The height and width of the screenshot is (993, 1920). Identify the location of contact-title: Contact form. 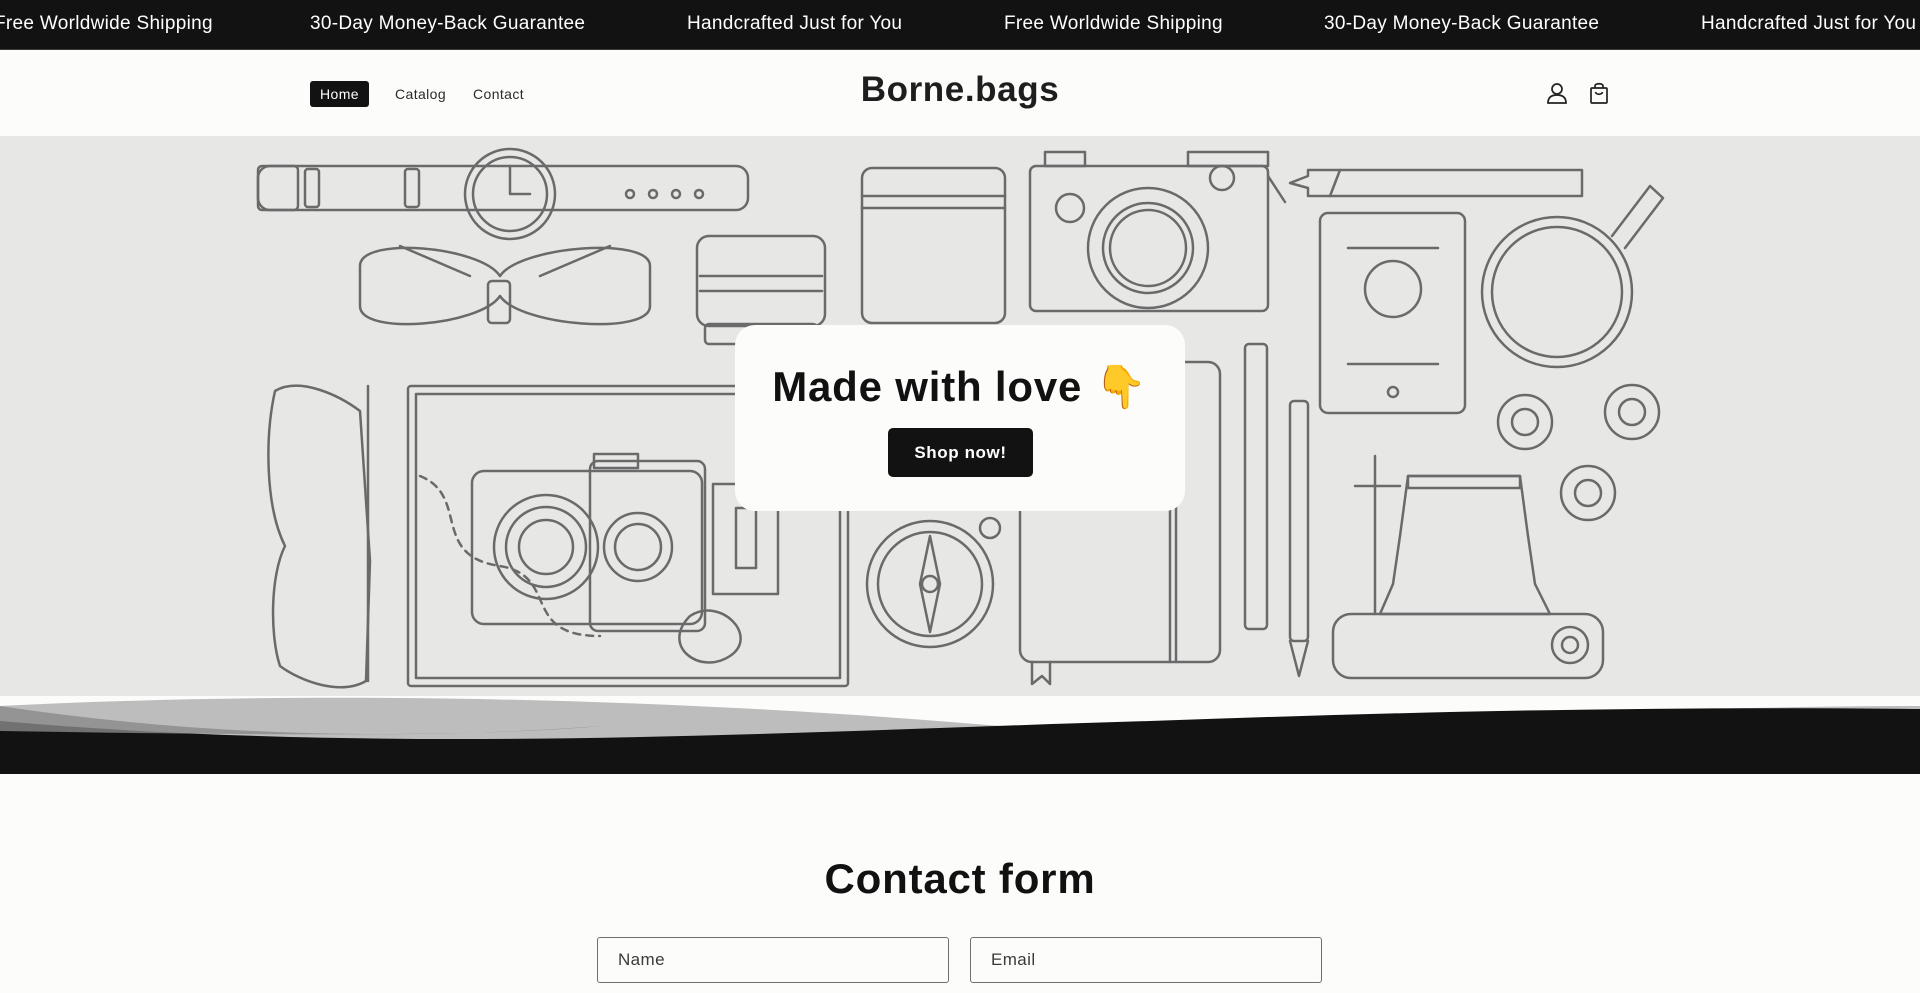
(960, 878).